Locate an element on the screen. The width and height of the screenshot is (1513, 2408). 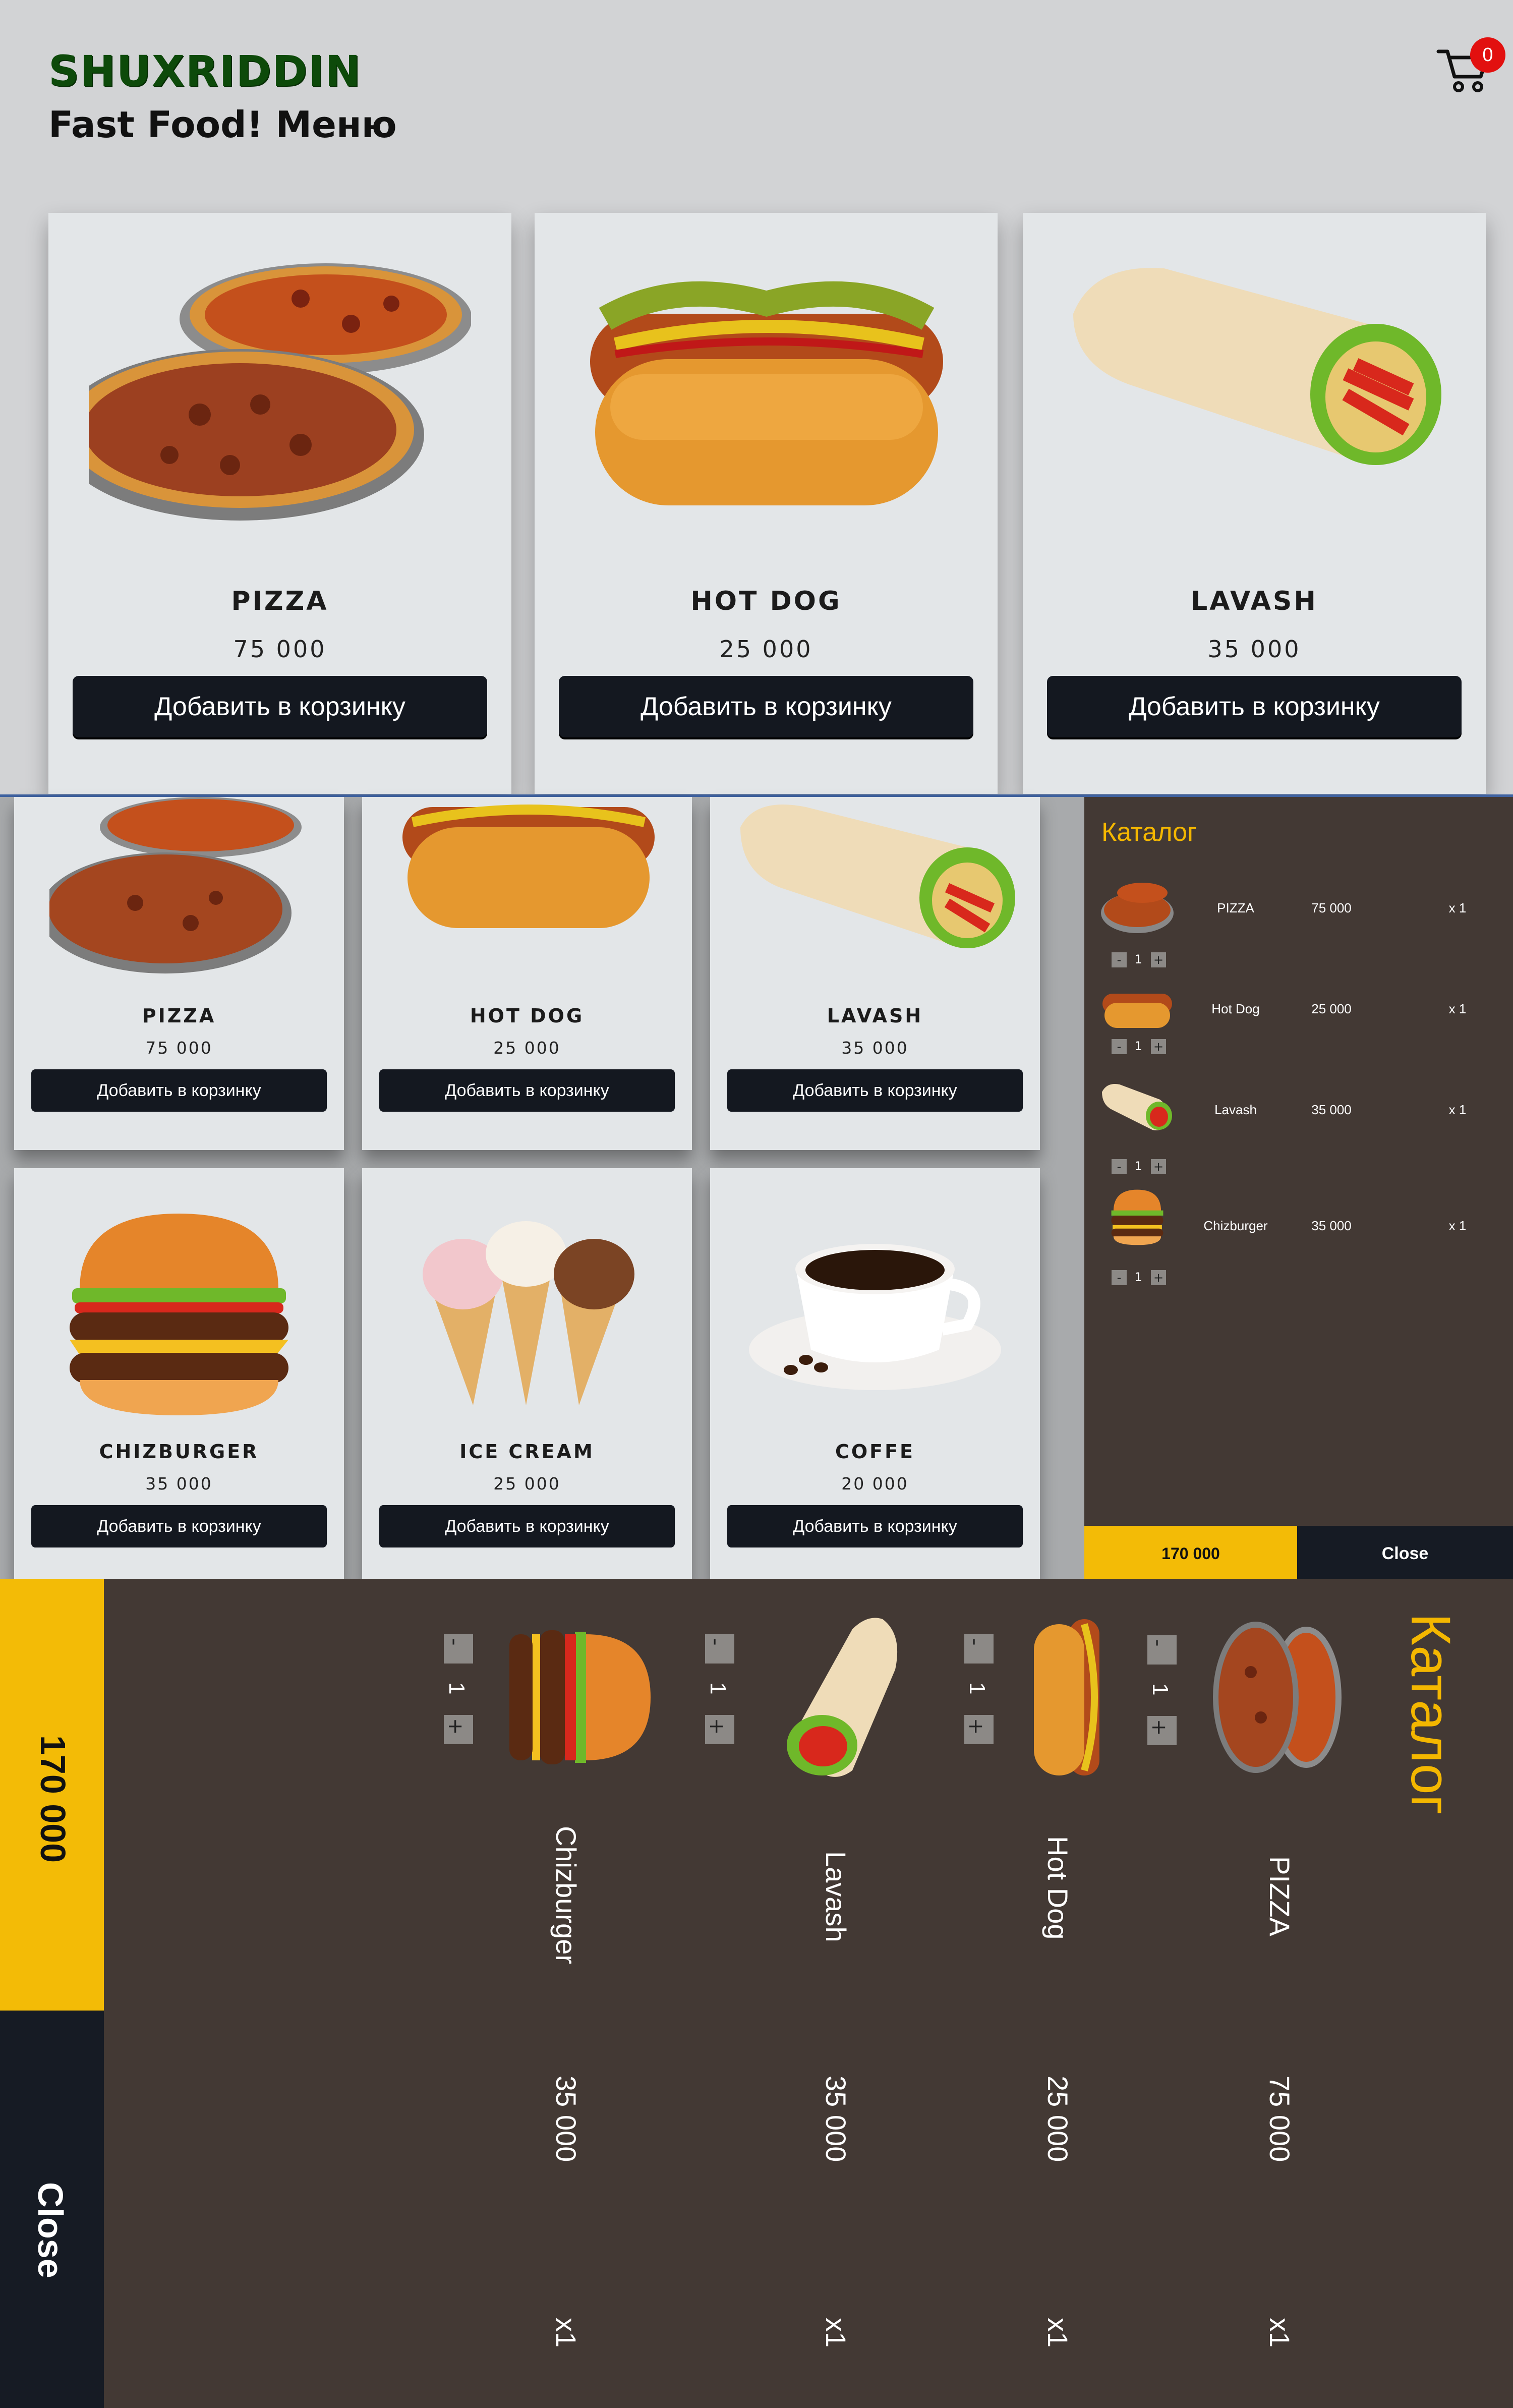
product-card-chizburger: CHIZBURGER 35 000 Добавить в корзинку is located at coordinates (179, 1374).